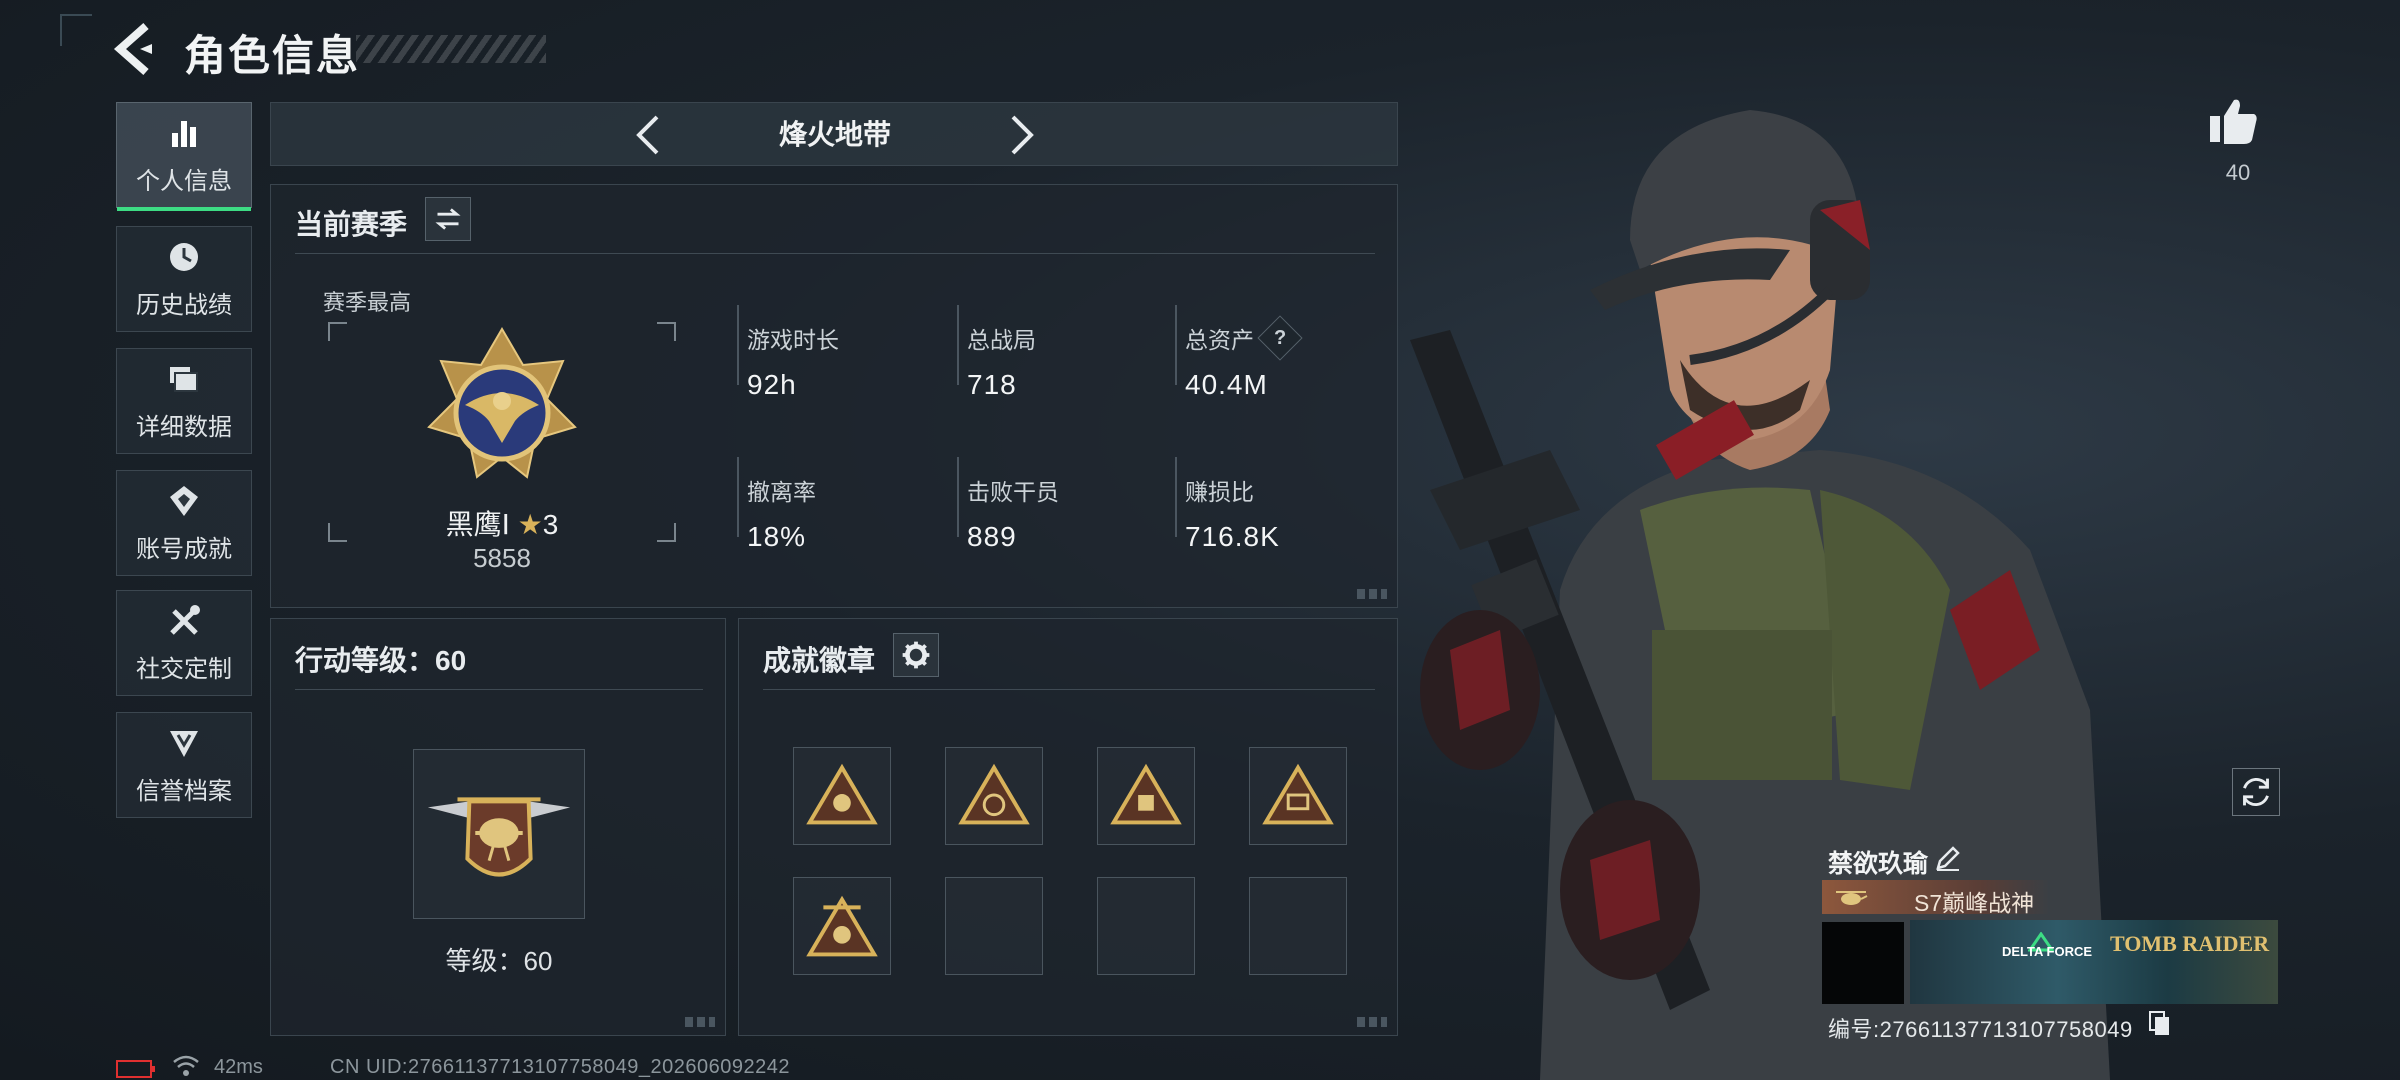  What do you see at coordinates (550, 524) in the screenshot?
I see `rank-stars: 3` at bounding box center [550, 524].